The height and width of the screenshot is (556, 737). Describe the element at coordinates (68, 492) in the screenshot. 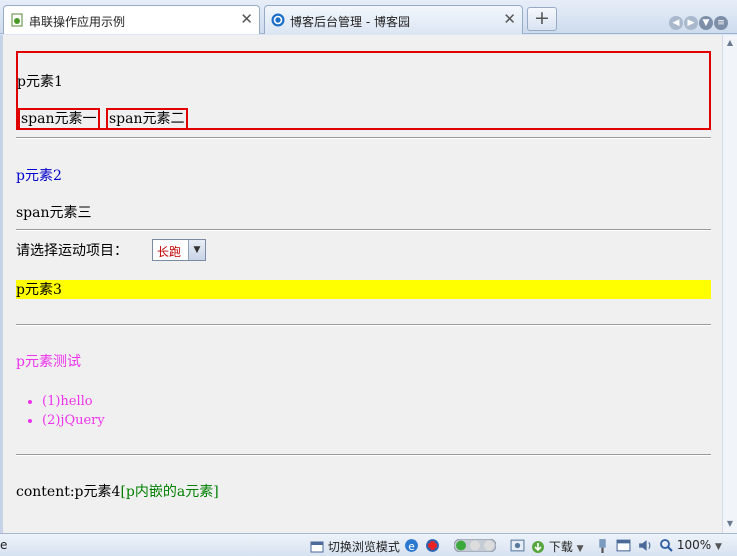

I see `content-prefix: content:p元素4` at that location.